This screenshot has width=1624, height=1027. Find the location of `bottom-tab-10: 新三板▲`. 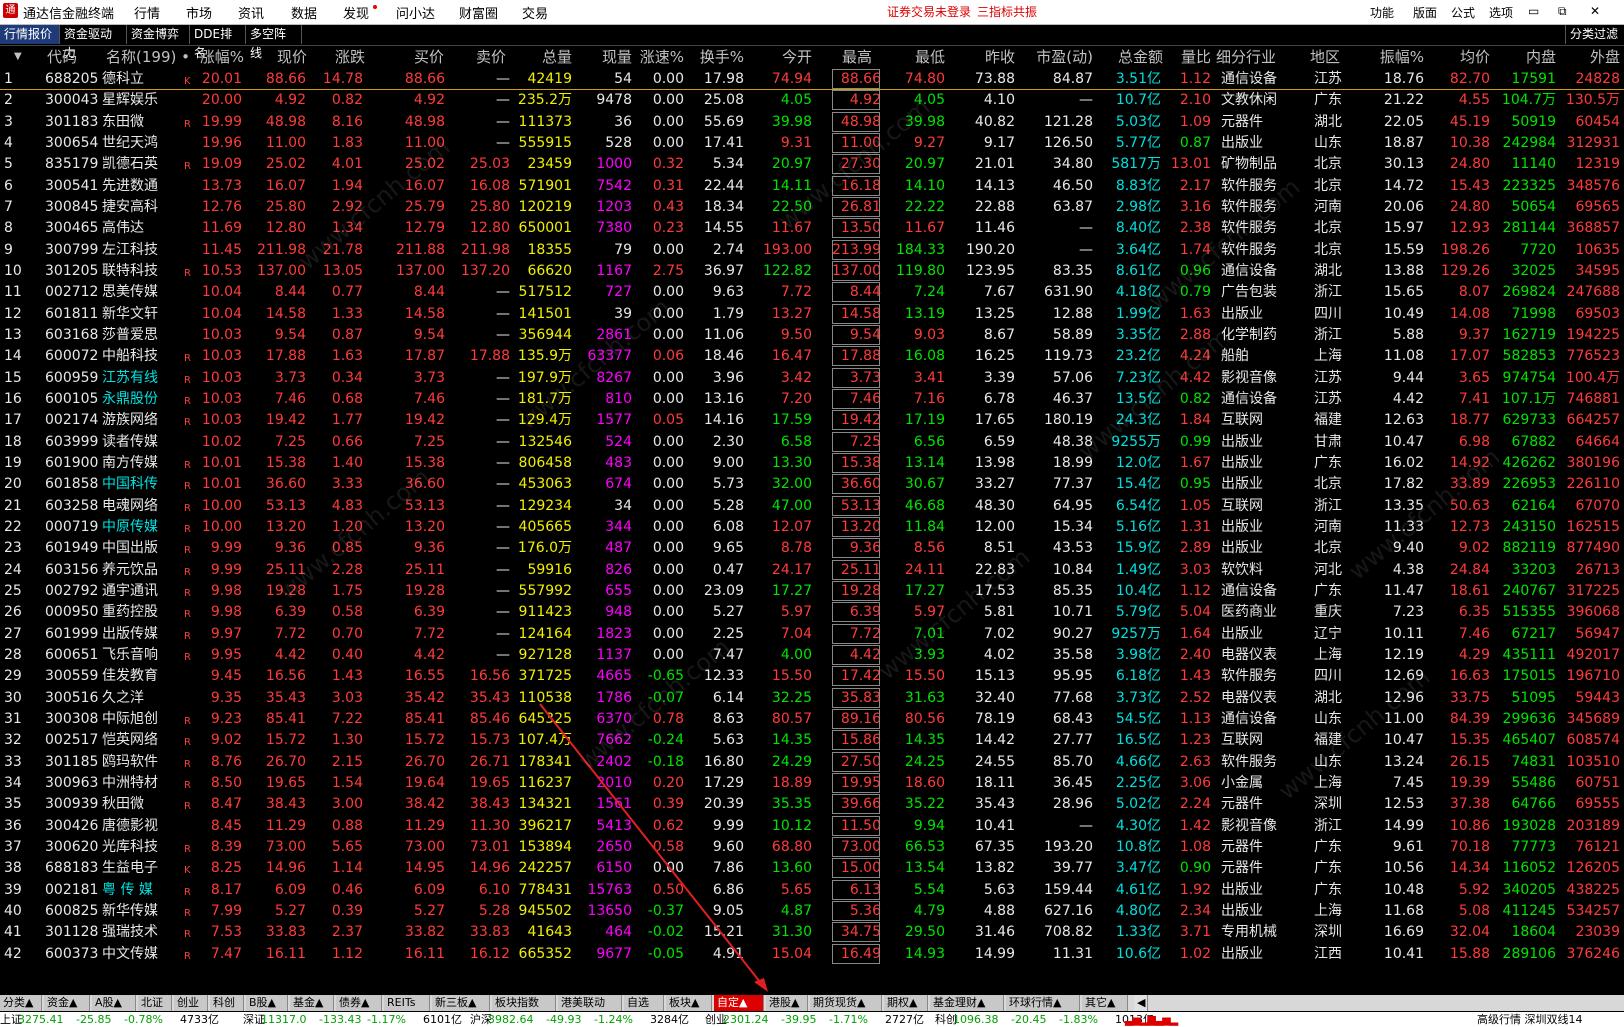

bottom-tab-10: 新三板▲ is located at coordinates (461, 1003).